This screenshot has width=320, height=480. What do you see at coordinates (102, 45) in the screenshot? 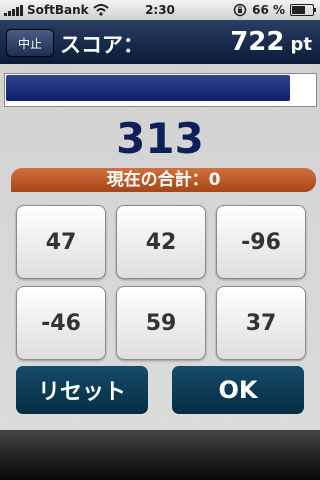
I see `score-label: スコア：` at bounding box center [102, 45].